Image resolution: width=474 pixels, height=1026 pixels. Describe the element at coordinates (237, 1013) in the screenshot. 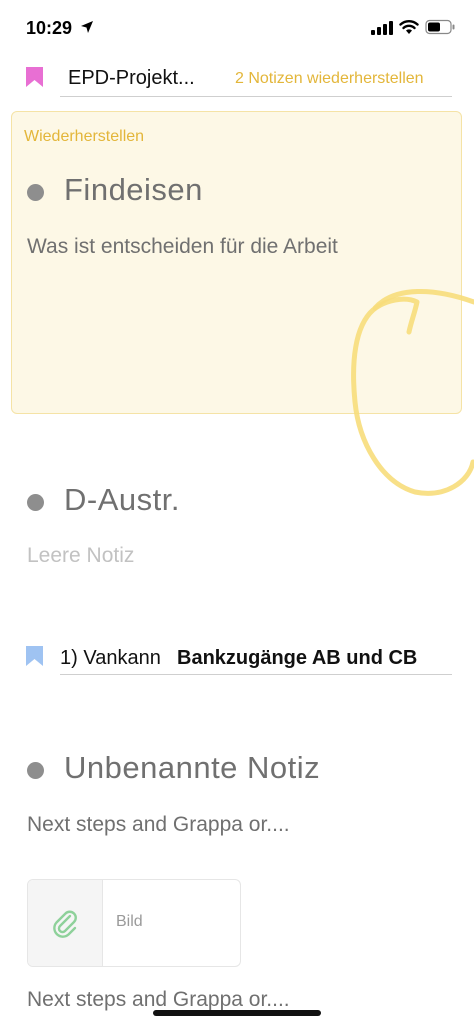

I see `home-indicator` at that location.